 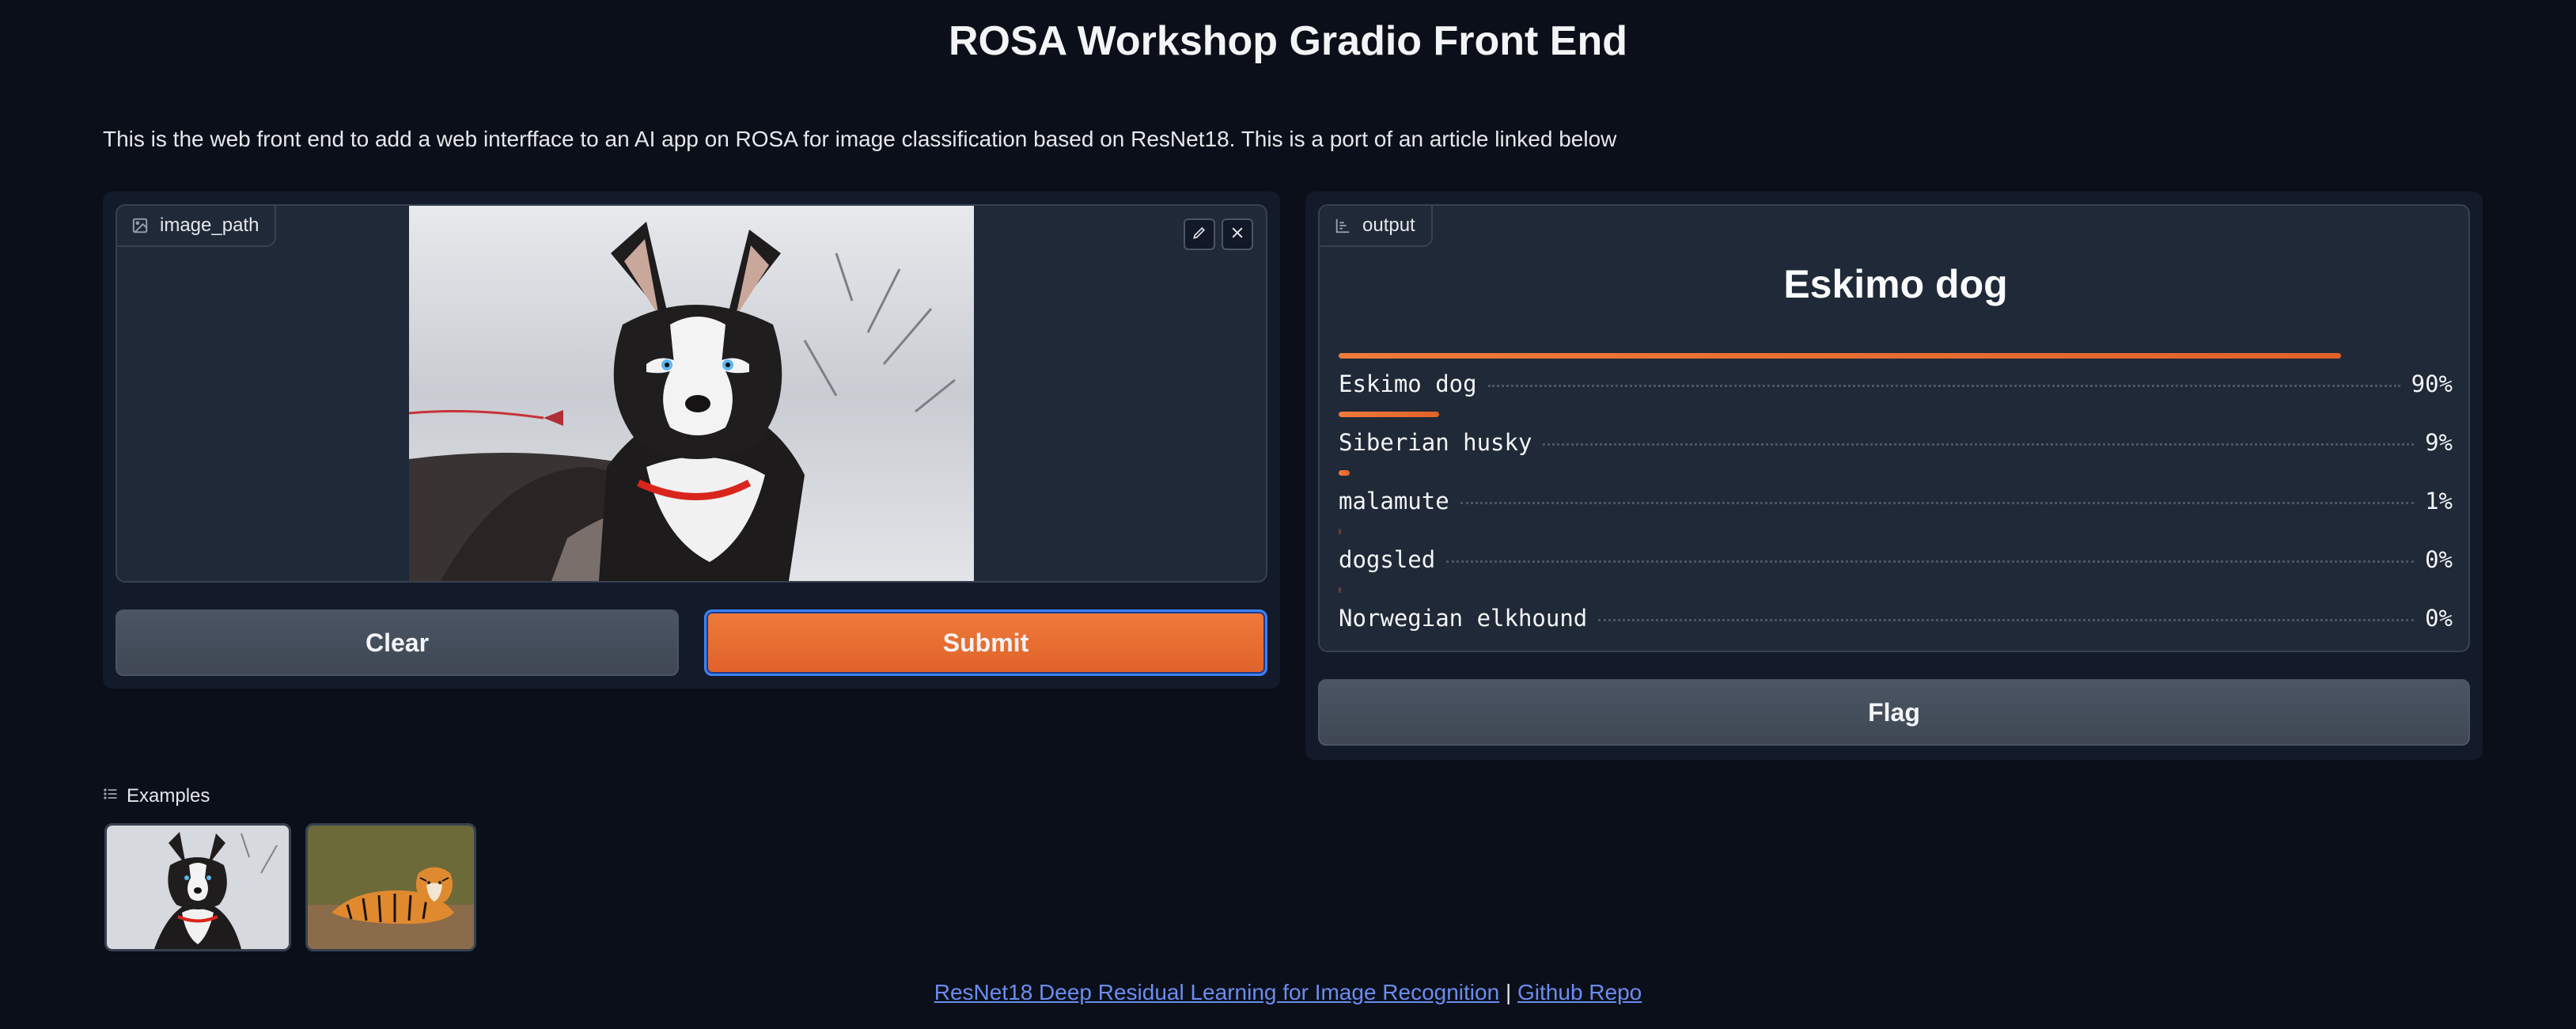 What do you see at coordinates (168, 796) in the screenshot?
I see `examples-label: Examples` at bounding box center [168, 796].